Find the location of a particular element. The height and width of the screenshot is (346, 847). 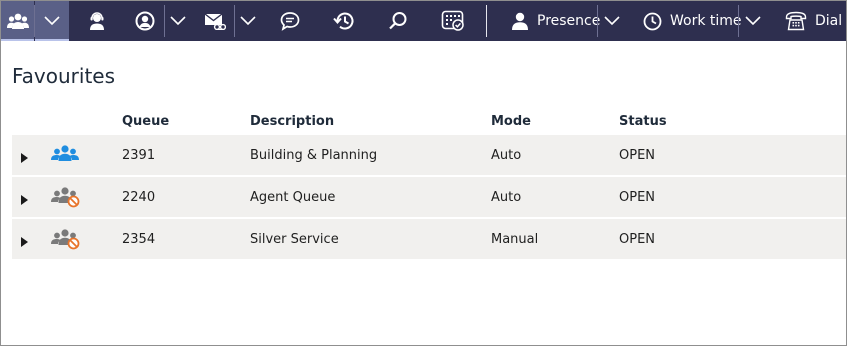

chat-button is located at coordinates (290, 21).